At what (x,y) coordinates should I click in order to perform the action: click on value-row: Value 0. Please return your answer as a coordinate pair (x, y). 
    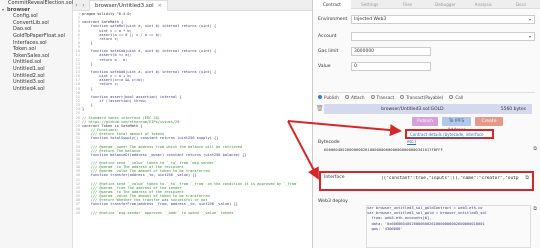
    Looking at the image, I should click on (426, 66).